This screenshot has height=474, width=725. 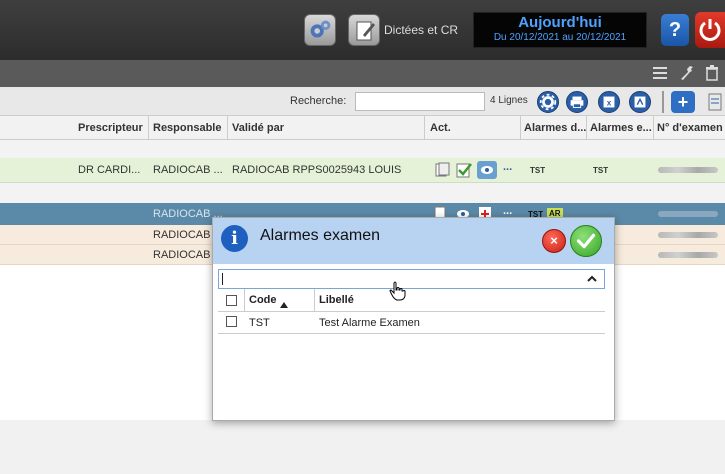 I want to click on search-label: Recherche:, so click(x=318, y=101).